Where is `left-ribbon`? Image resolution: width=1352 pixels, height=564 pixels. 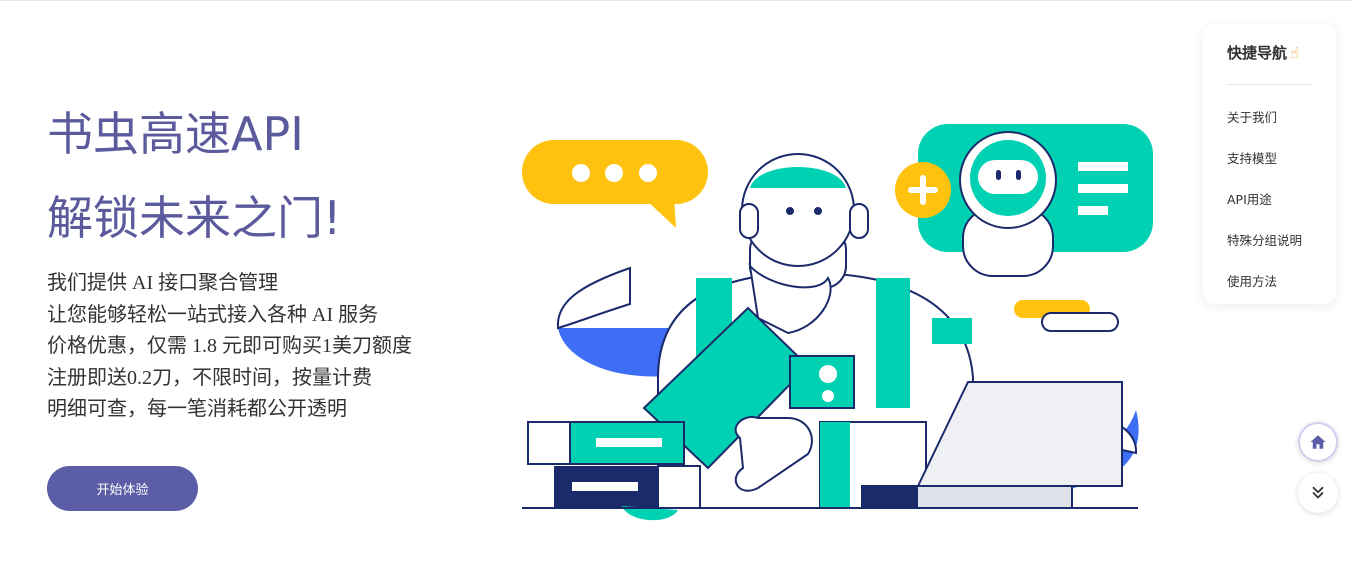
left-ribbon is located at coordinates (612, 321).